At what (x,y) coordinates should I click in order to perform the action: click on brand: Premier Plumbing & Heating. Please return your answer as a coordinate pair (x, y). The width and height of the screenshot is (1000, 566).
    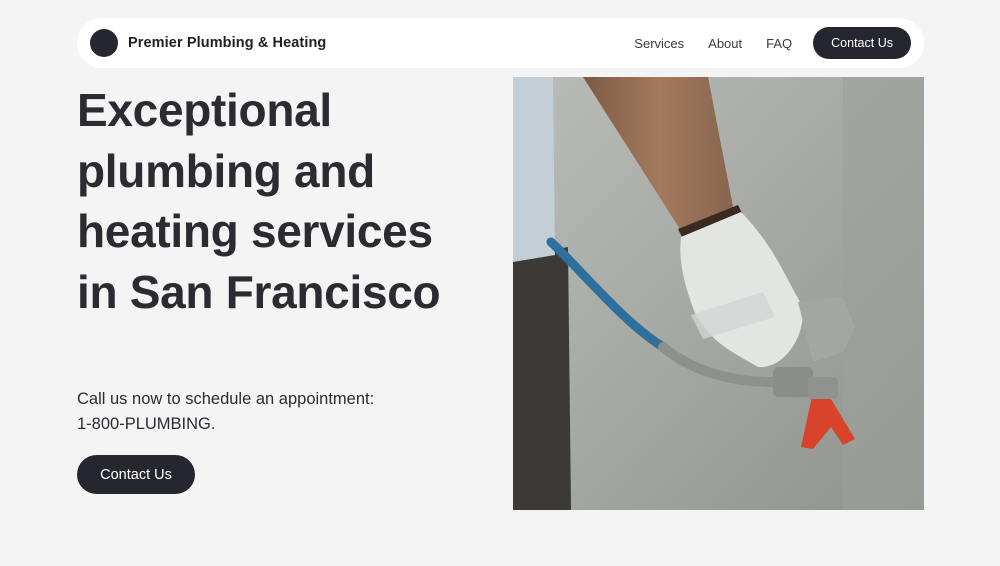
    Looking at the image, I should click on (208, 43).